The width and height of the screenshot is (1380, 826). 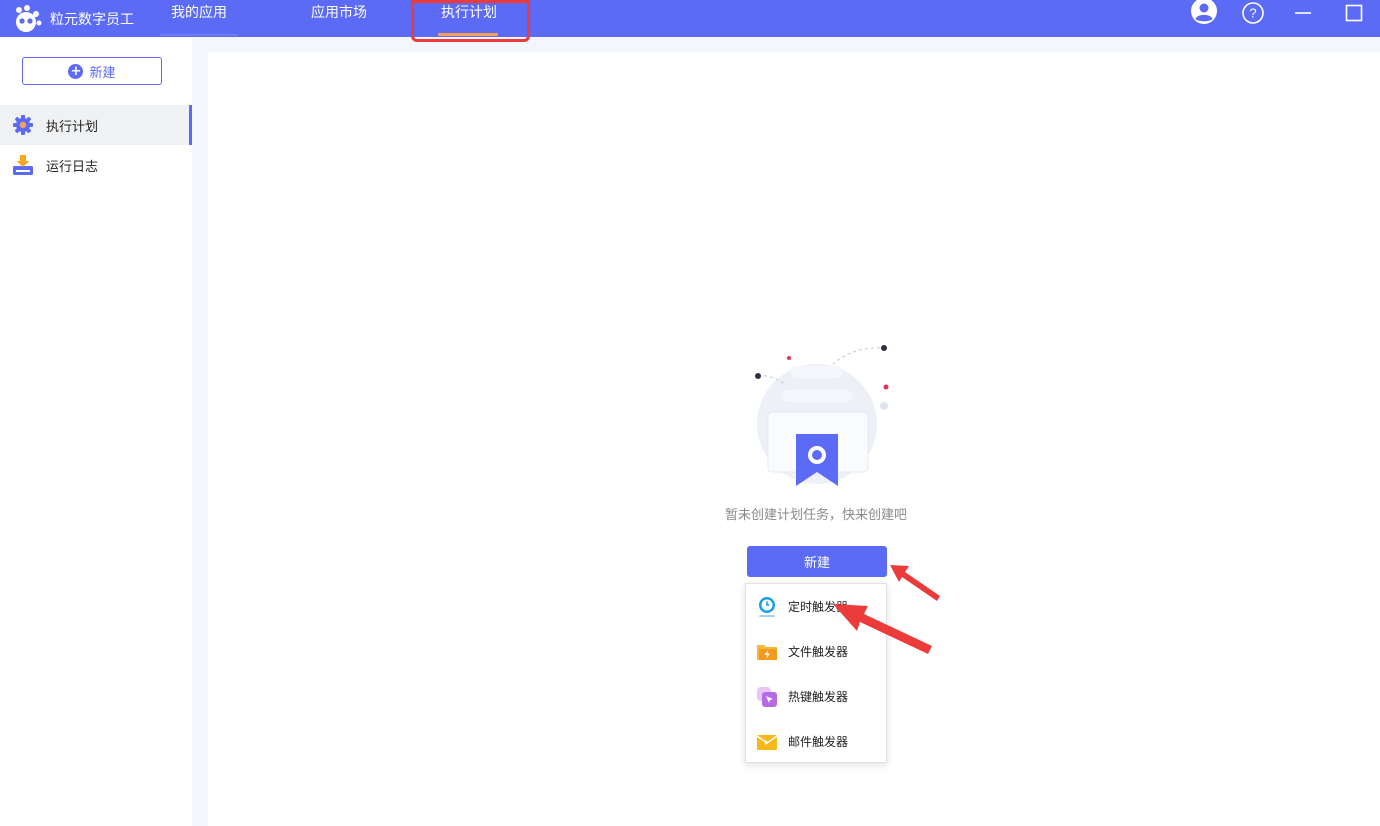 I want to click on gear-icon, so click(x=23, y=125).